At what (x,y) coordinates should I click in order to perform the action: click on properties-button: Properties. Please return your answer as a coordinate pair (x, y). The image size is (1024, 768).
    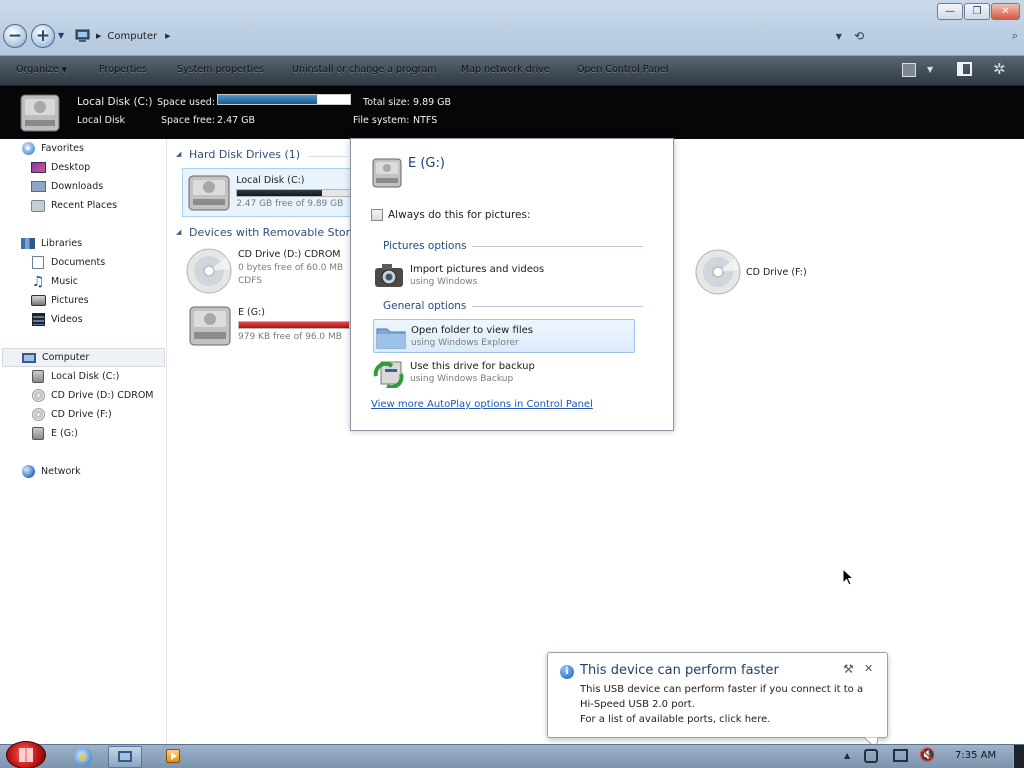
    Looking at the image, I should click on (123, 69).